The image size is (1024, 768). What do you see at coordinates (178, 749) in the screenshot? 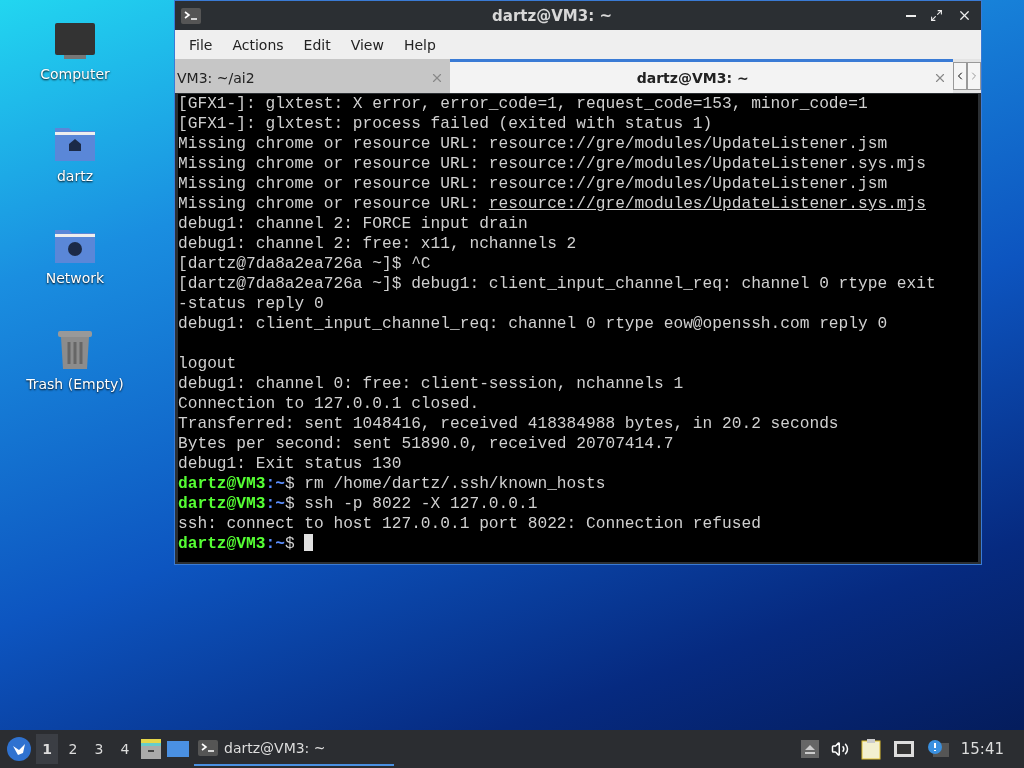
I see `desktop-icon` at bounding box center [178, 749].